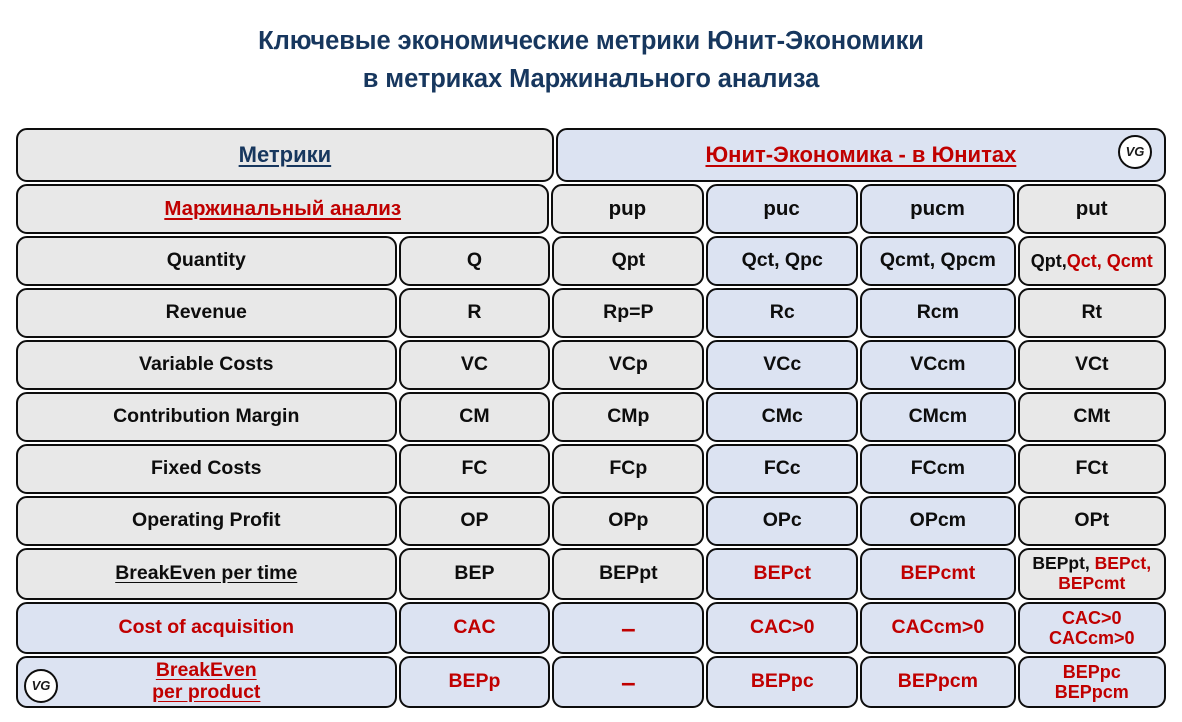 The width and height of the screenshot is (1182, 722). Describe the element at coordinates (1092, 209) in the screenshot. I see `subheader-unit-put: put` at that location.